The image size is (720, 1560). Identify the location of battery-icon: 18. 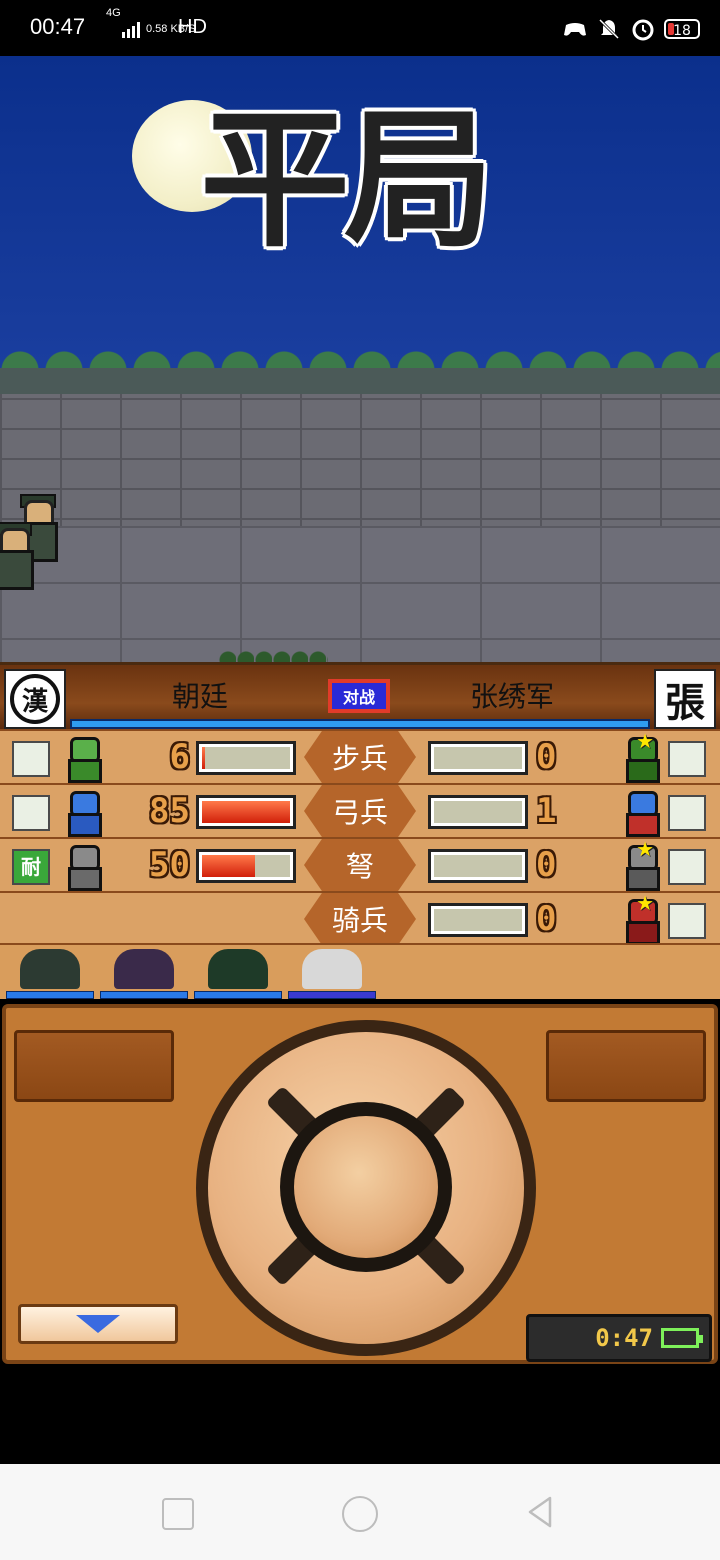
(682, 29).